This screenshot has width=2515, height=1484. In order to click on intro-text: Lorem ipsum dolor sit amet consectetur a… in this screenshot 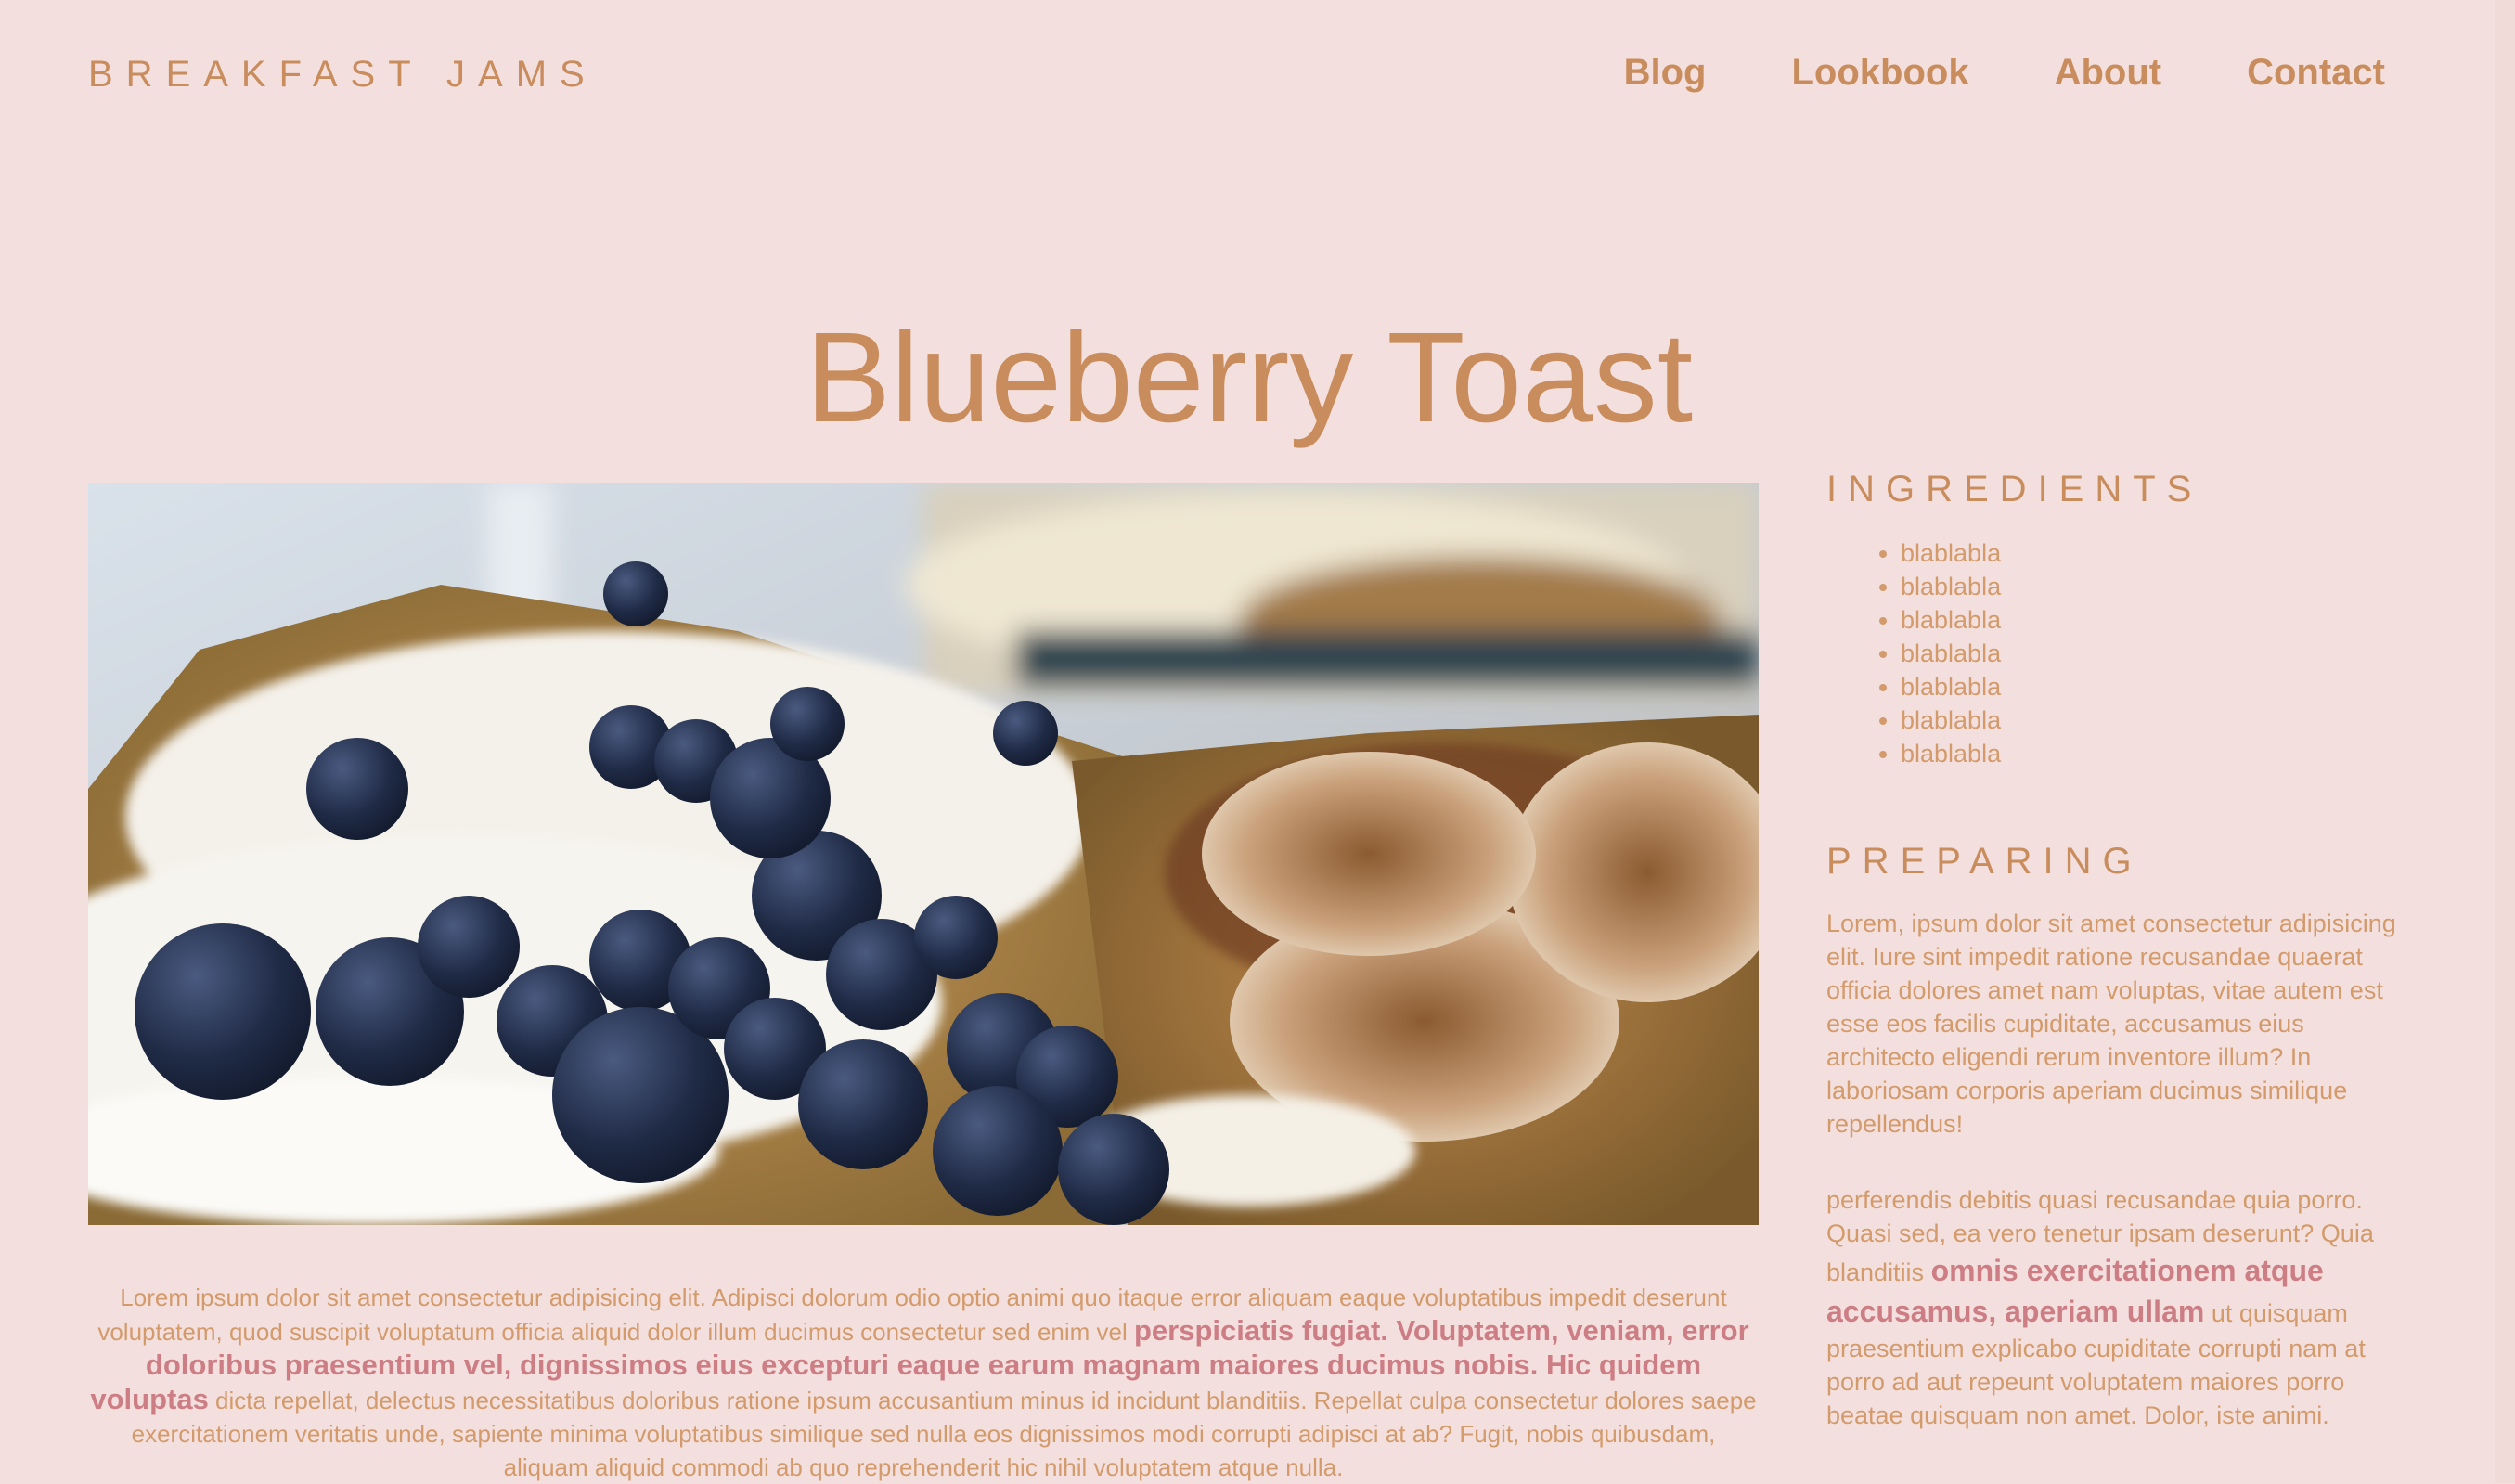, I will do `click(923, 1383)`.